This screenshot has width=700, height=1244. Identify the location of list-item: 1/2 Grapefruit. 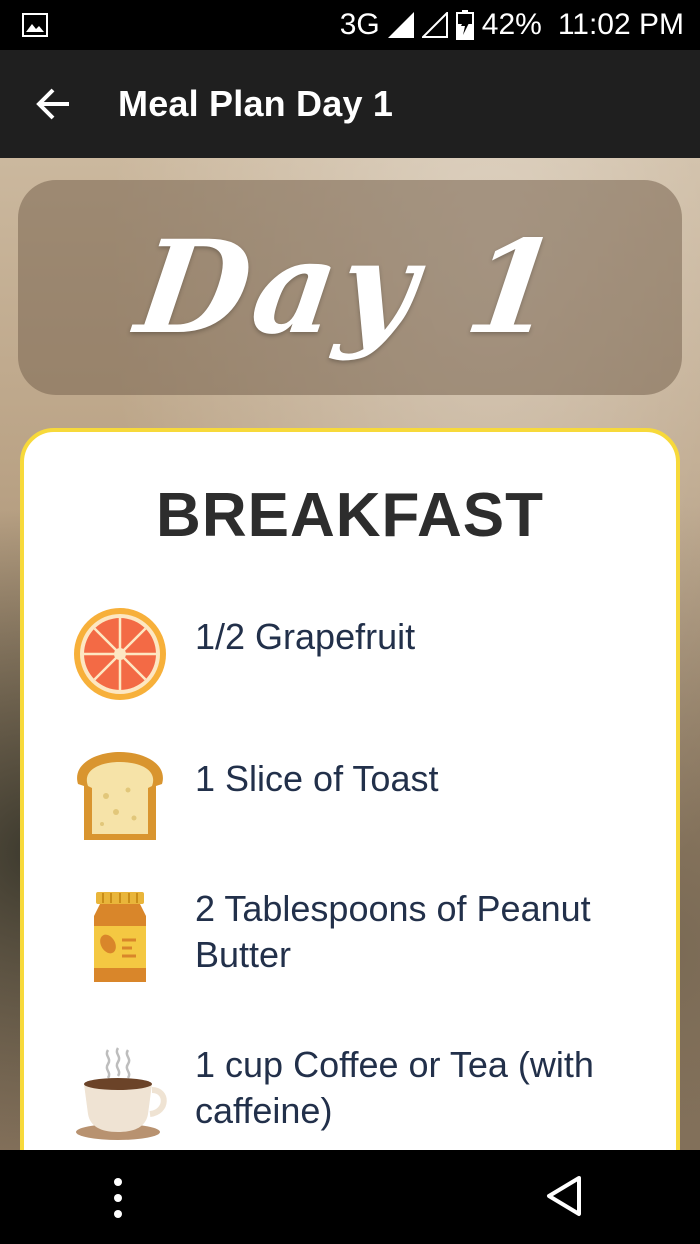
(352, 654).